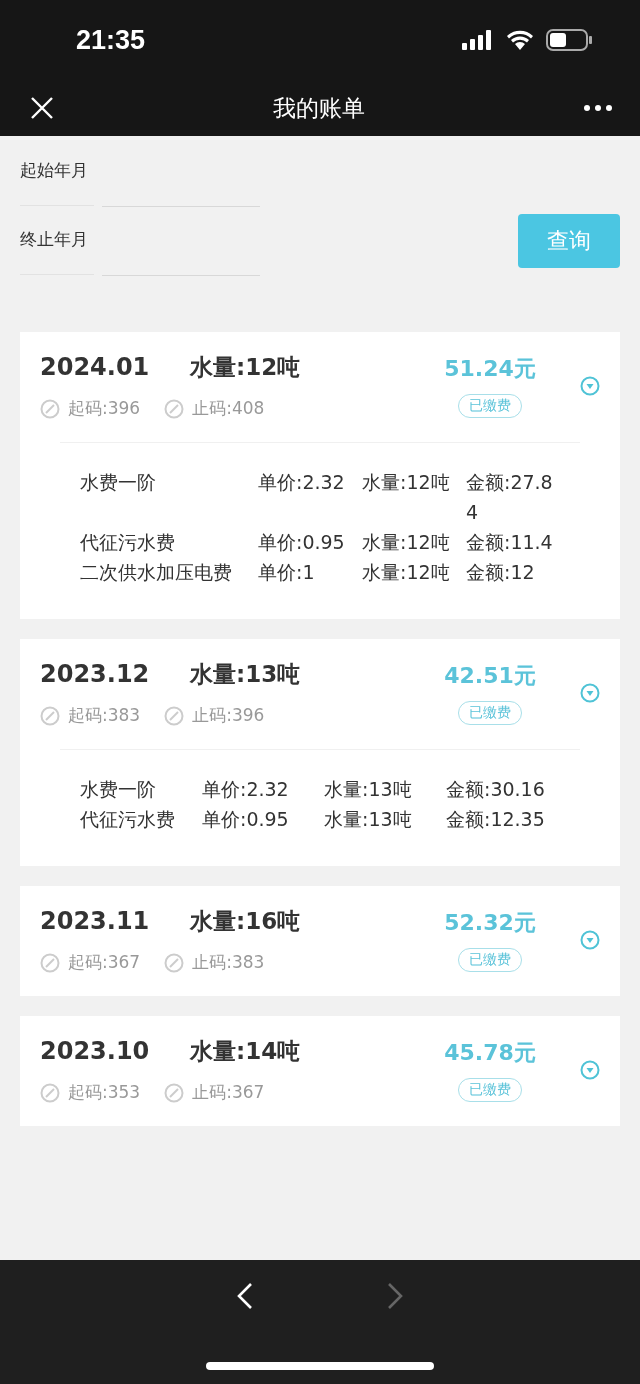  I want to click on signal-icon, so click(478, 40).